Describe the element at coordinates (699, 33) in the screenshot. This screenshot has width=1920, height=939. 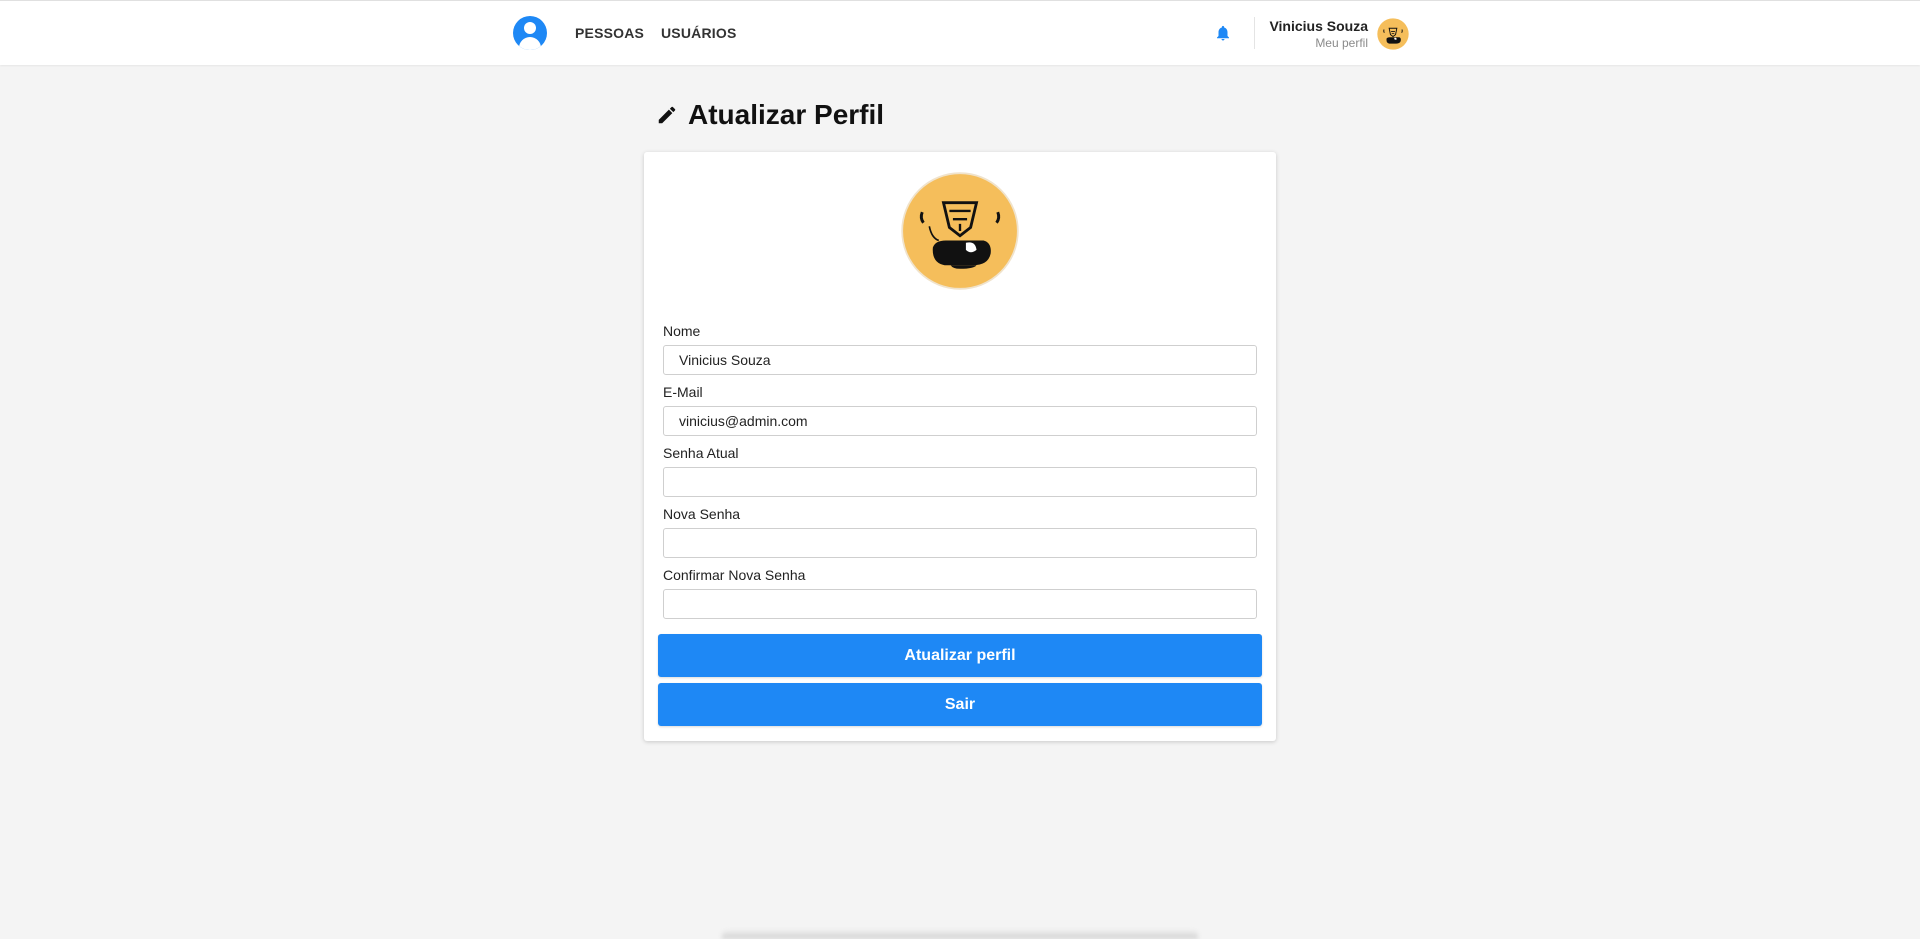
I see `nav-item-usuarios: USUÁRIOS` at that location.